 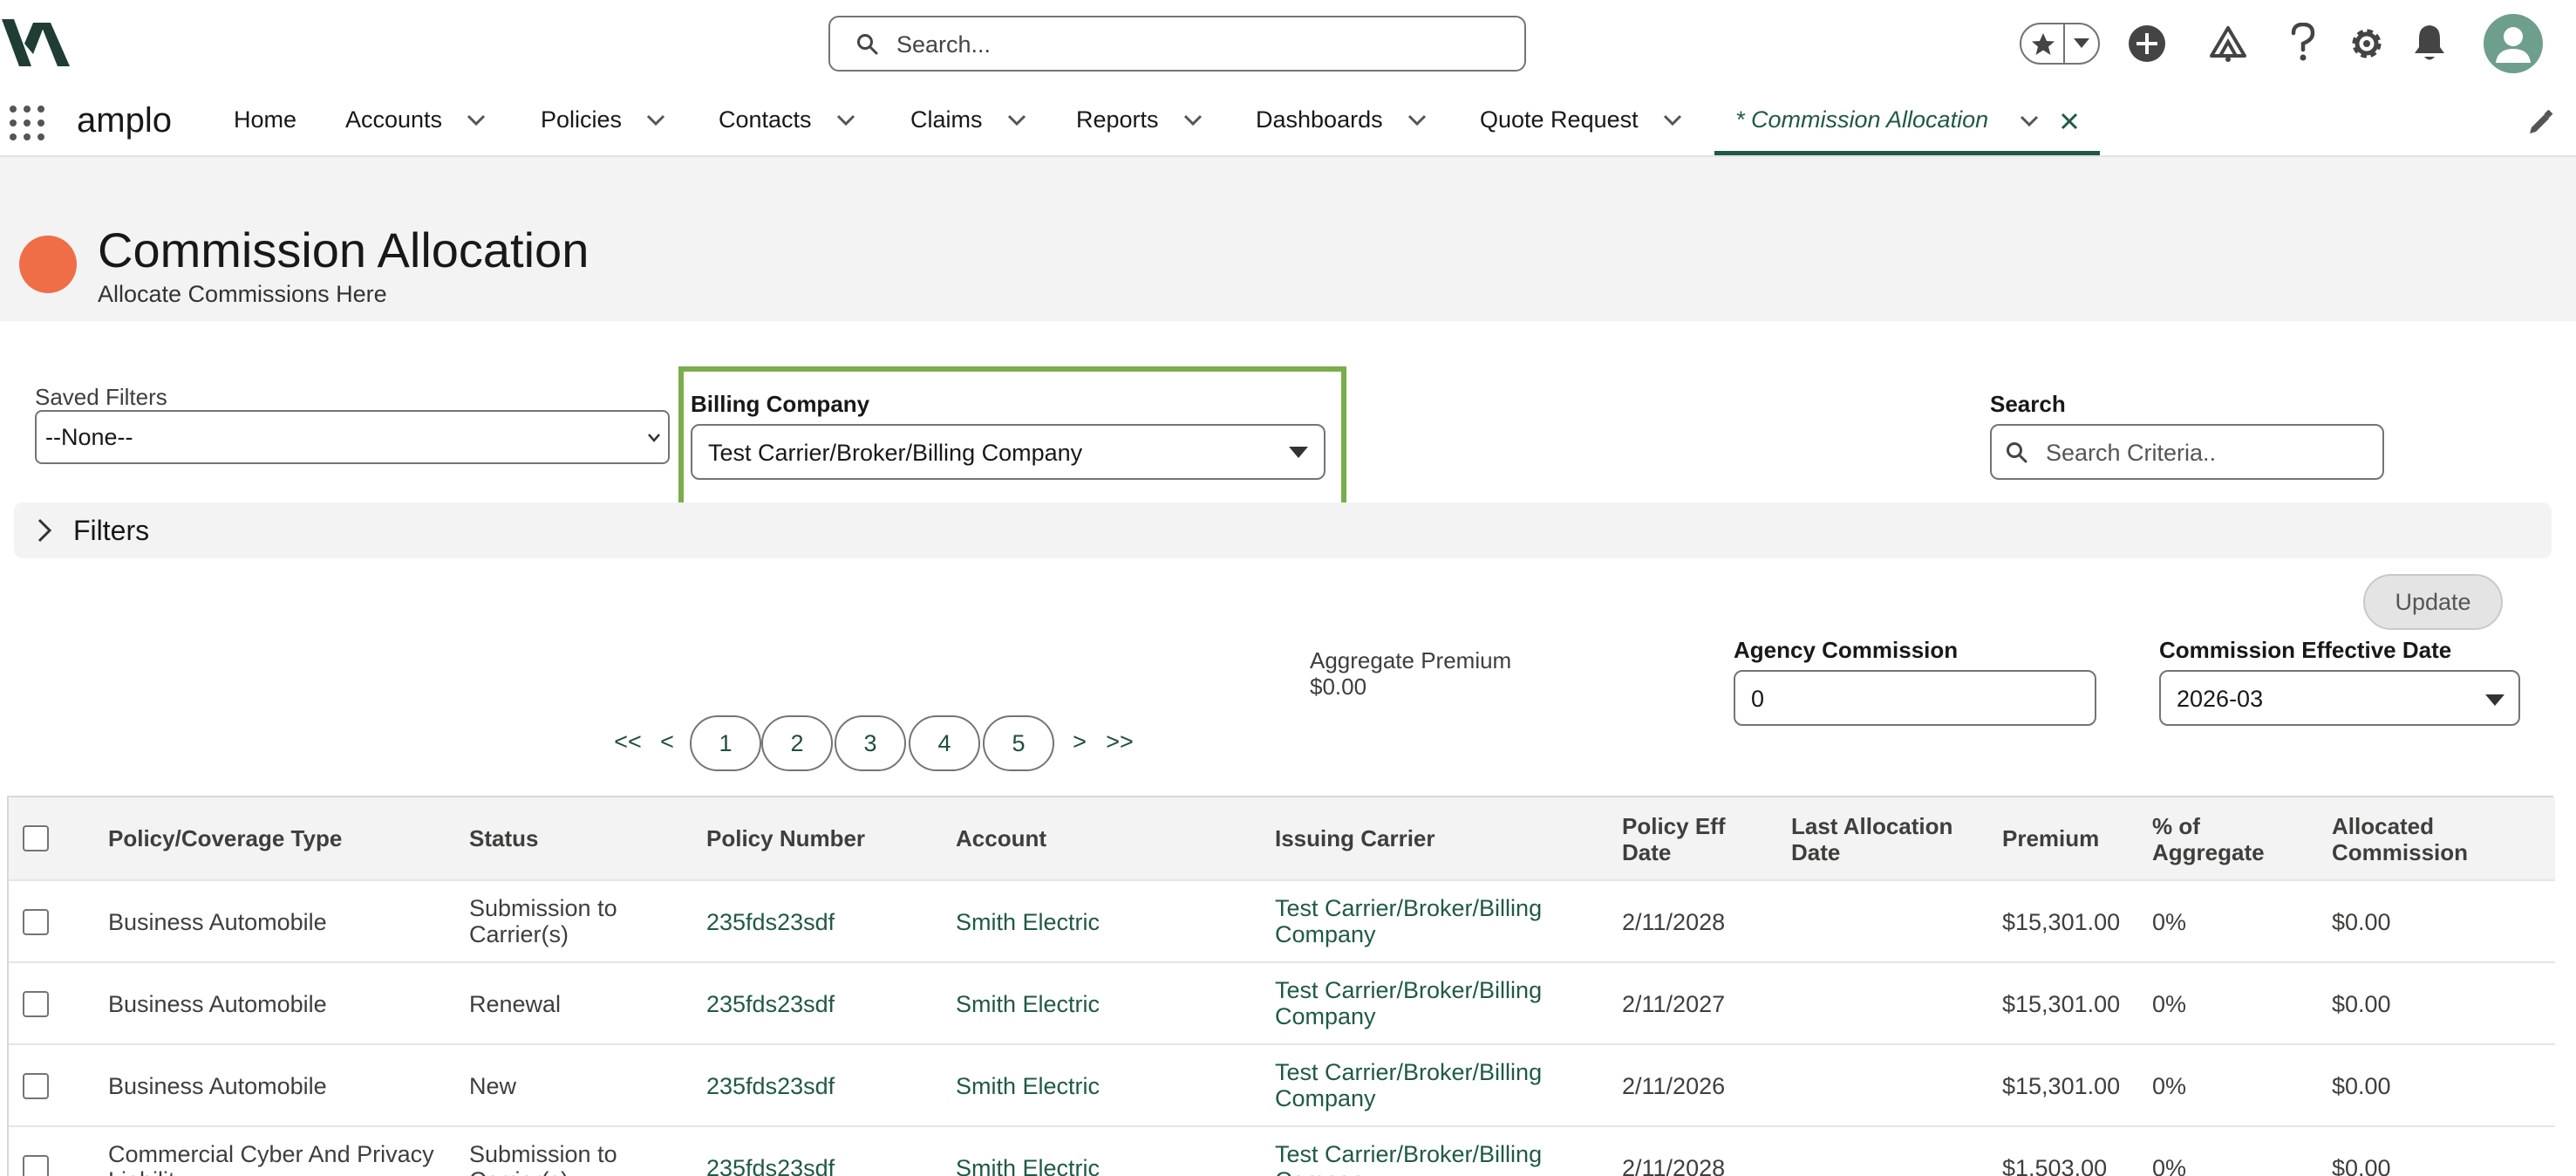 I want to click on nav-item-accounts: Accounts, so click(x=415, y=120).